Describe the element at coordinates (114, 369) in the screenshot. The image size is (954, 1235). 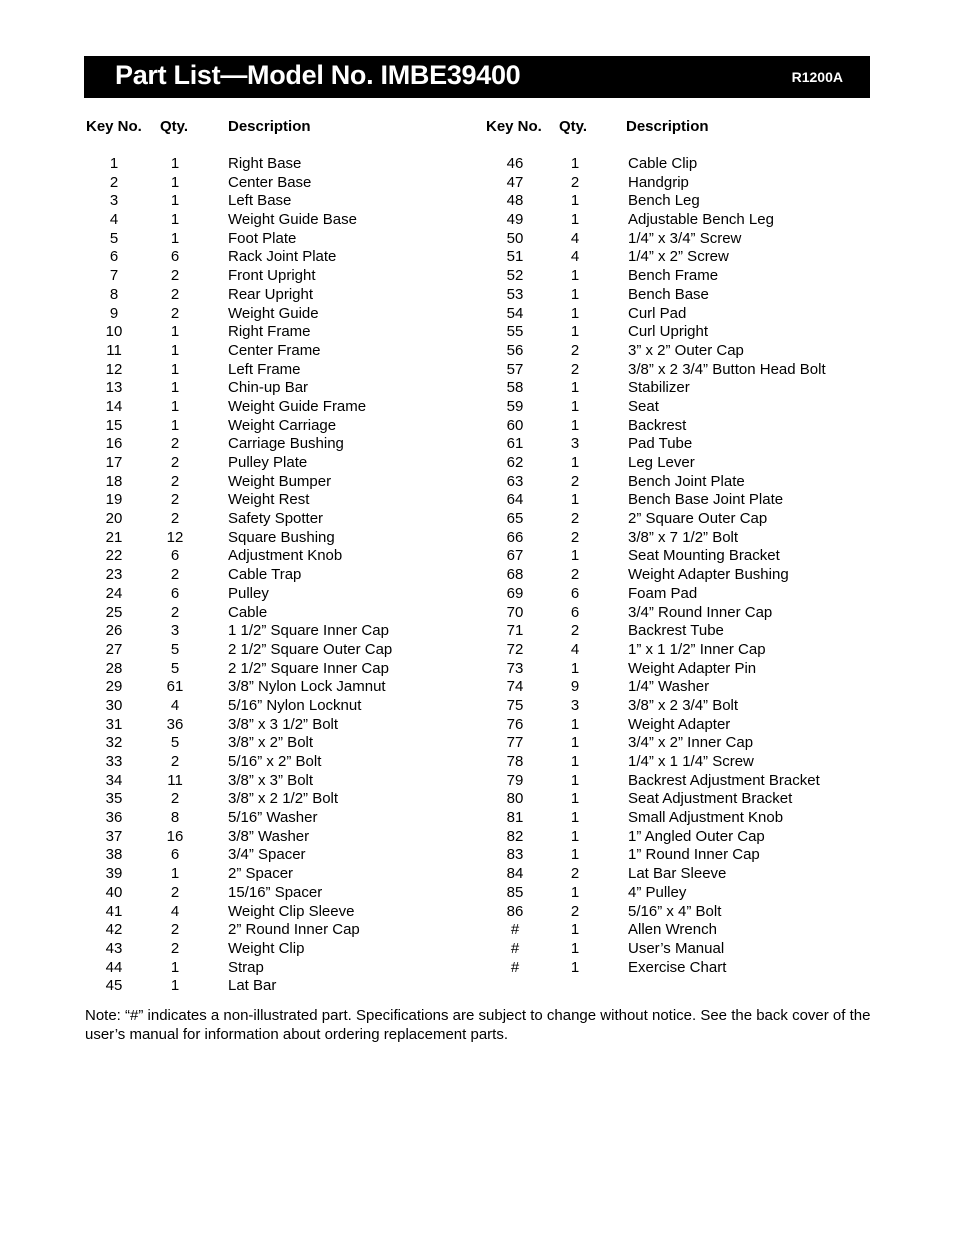
I see `part-key-no-value: 12` at that location.